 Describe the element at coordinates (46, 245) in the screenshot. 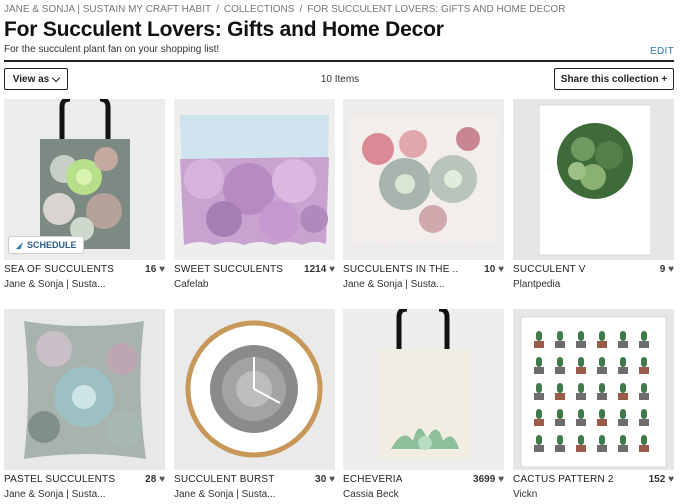

I see `schedule-button: SCHEDULE` at that location.